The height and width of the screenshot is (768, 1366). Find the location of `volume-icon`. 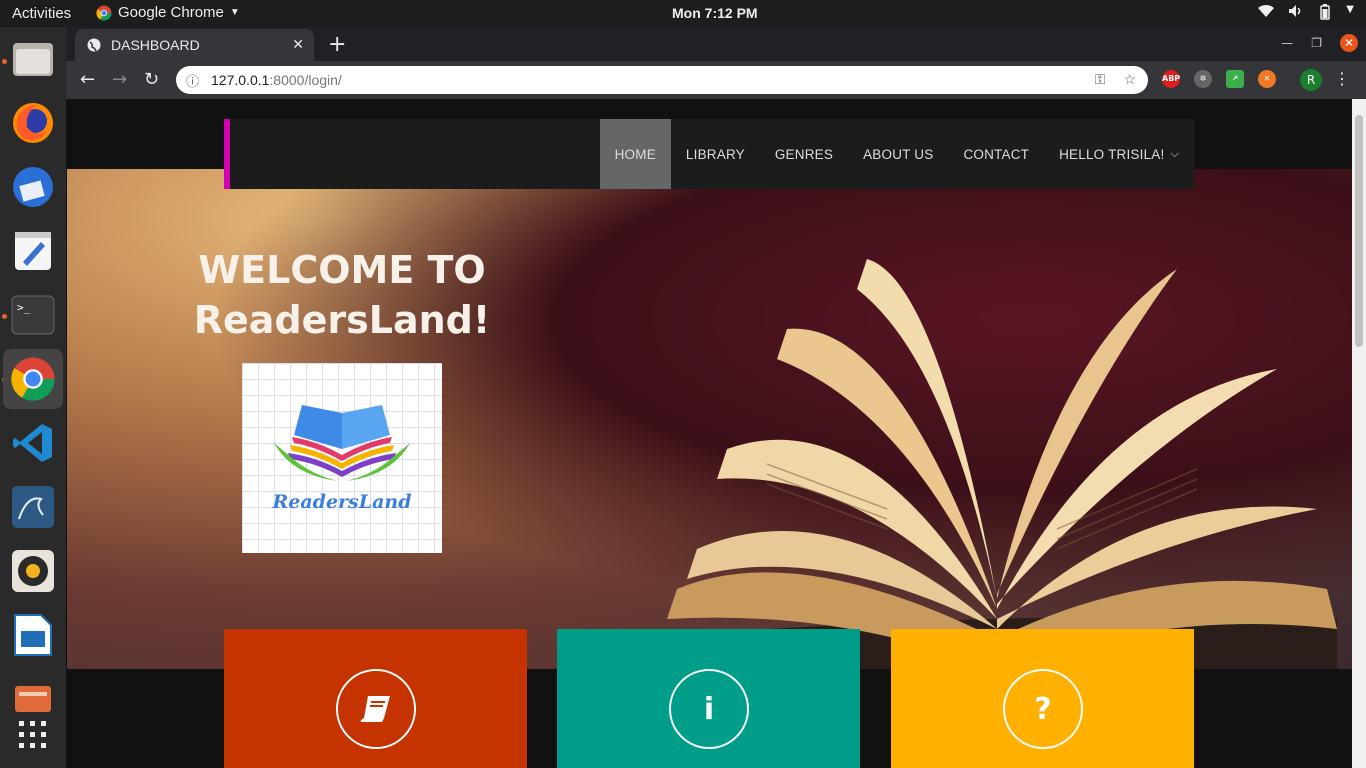

volume-icon is located at coordinates (1296, 14).